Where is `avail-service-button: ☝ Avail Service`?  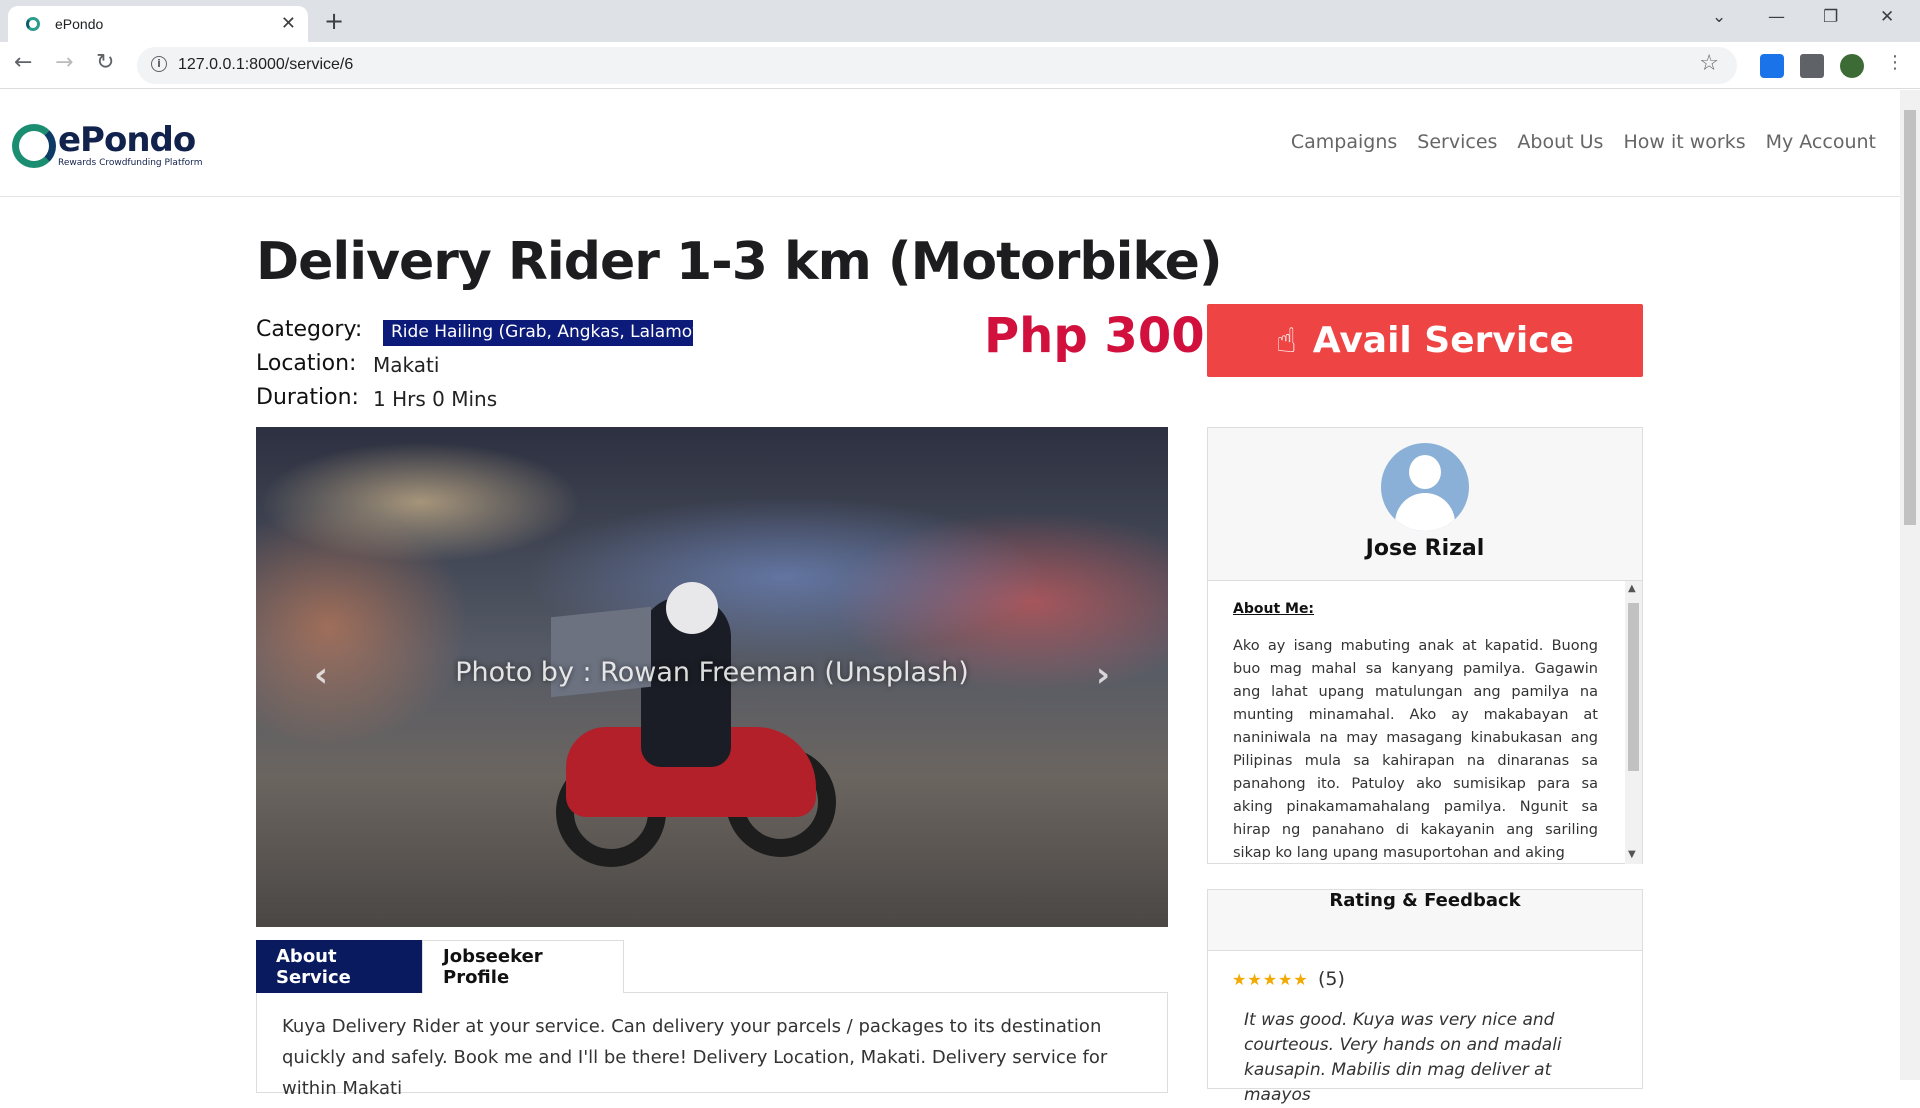
avail-service-button: ☝ Avail Service is located at coordinates (1425, 340).